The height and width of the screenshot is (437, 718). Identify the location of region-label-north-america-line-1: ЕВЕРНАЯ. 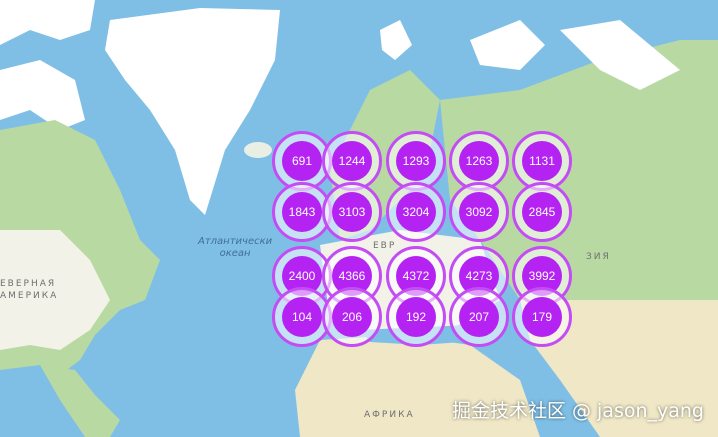
(28, 284).